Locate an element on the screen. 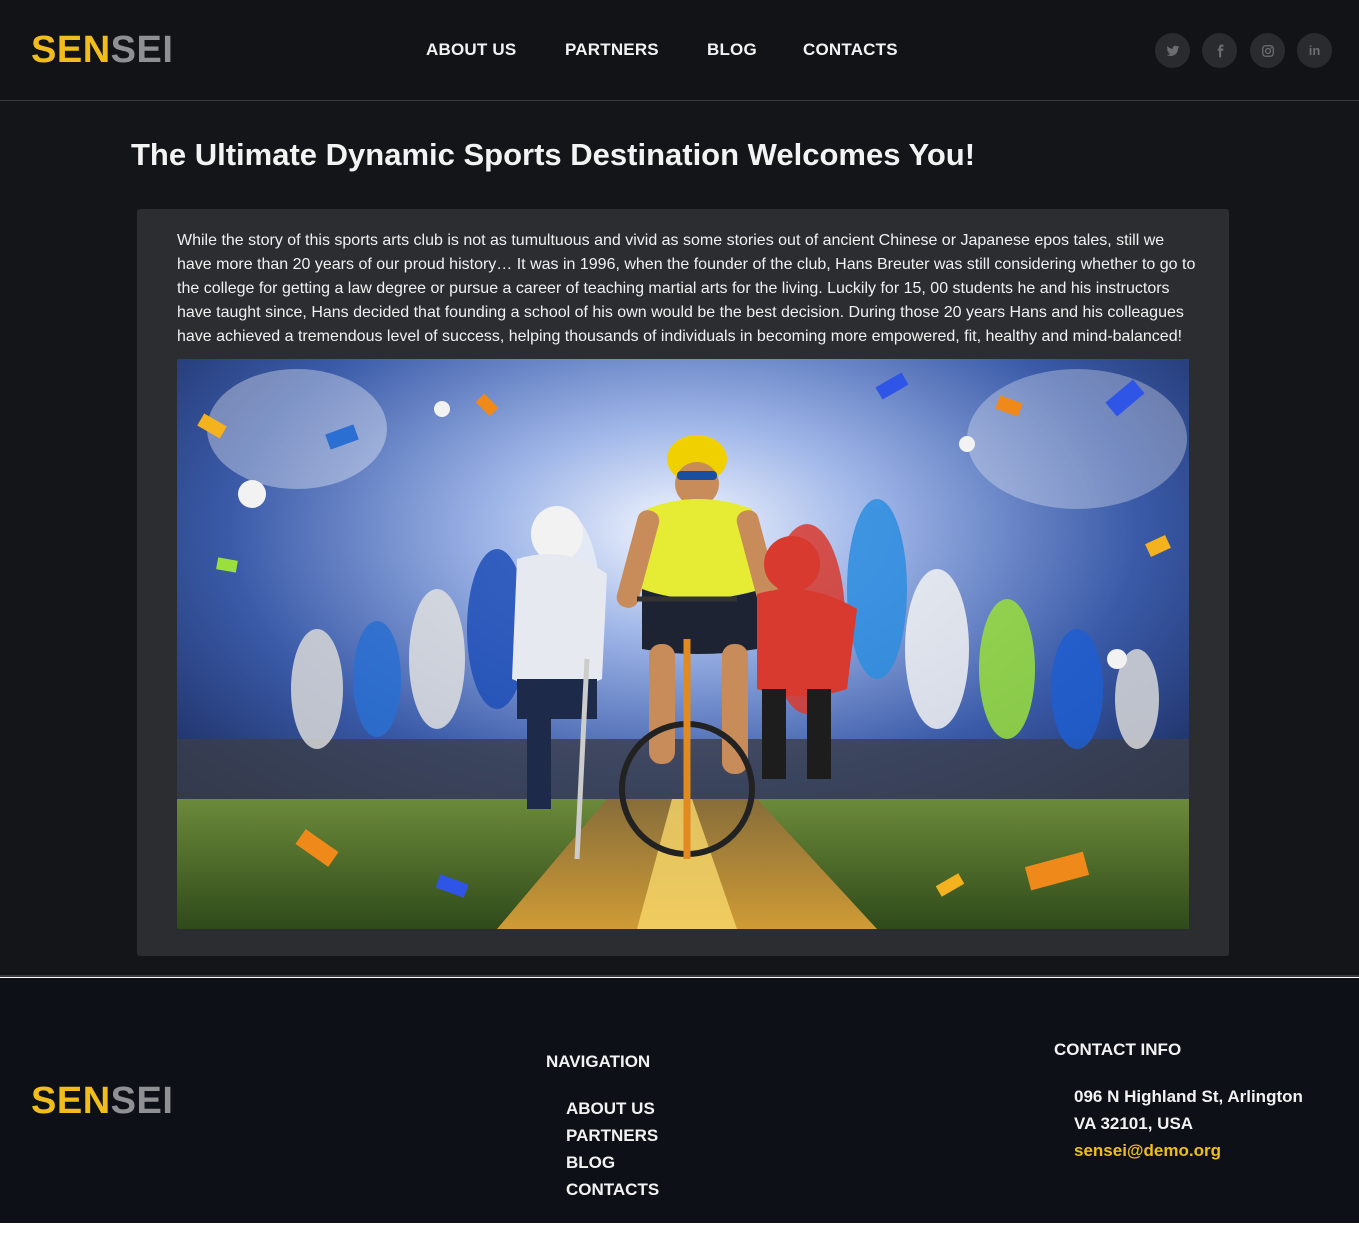 This screenshot has height=1244, width=1359. nav-partners: PARTNERS is located at coordinates (612, 50).